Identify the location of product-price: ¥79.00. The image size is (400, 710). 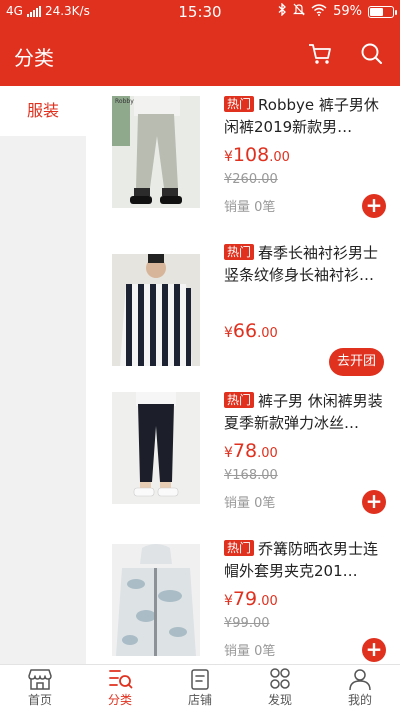
(251, 599).